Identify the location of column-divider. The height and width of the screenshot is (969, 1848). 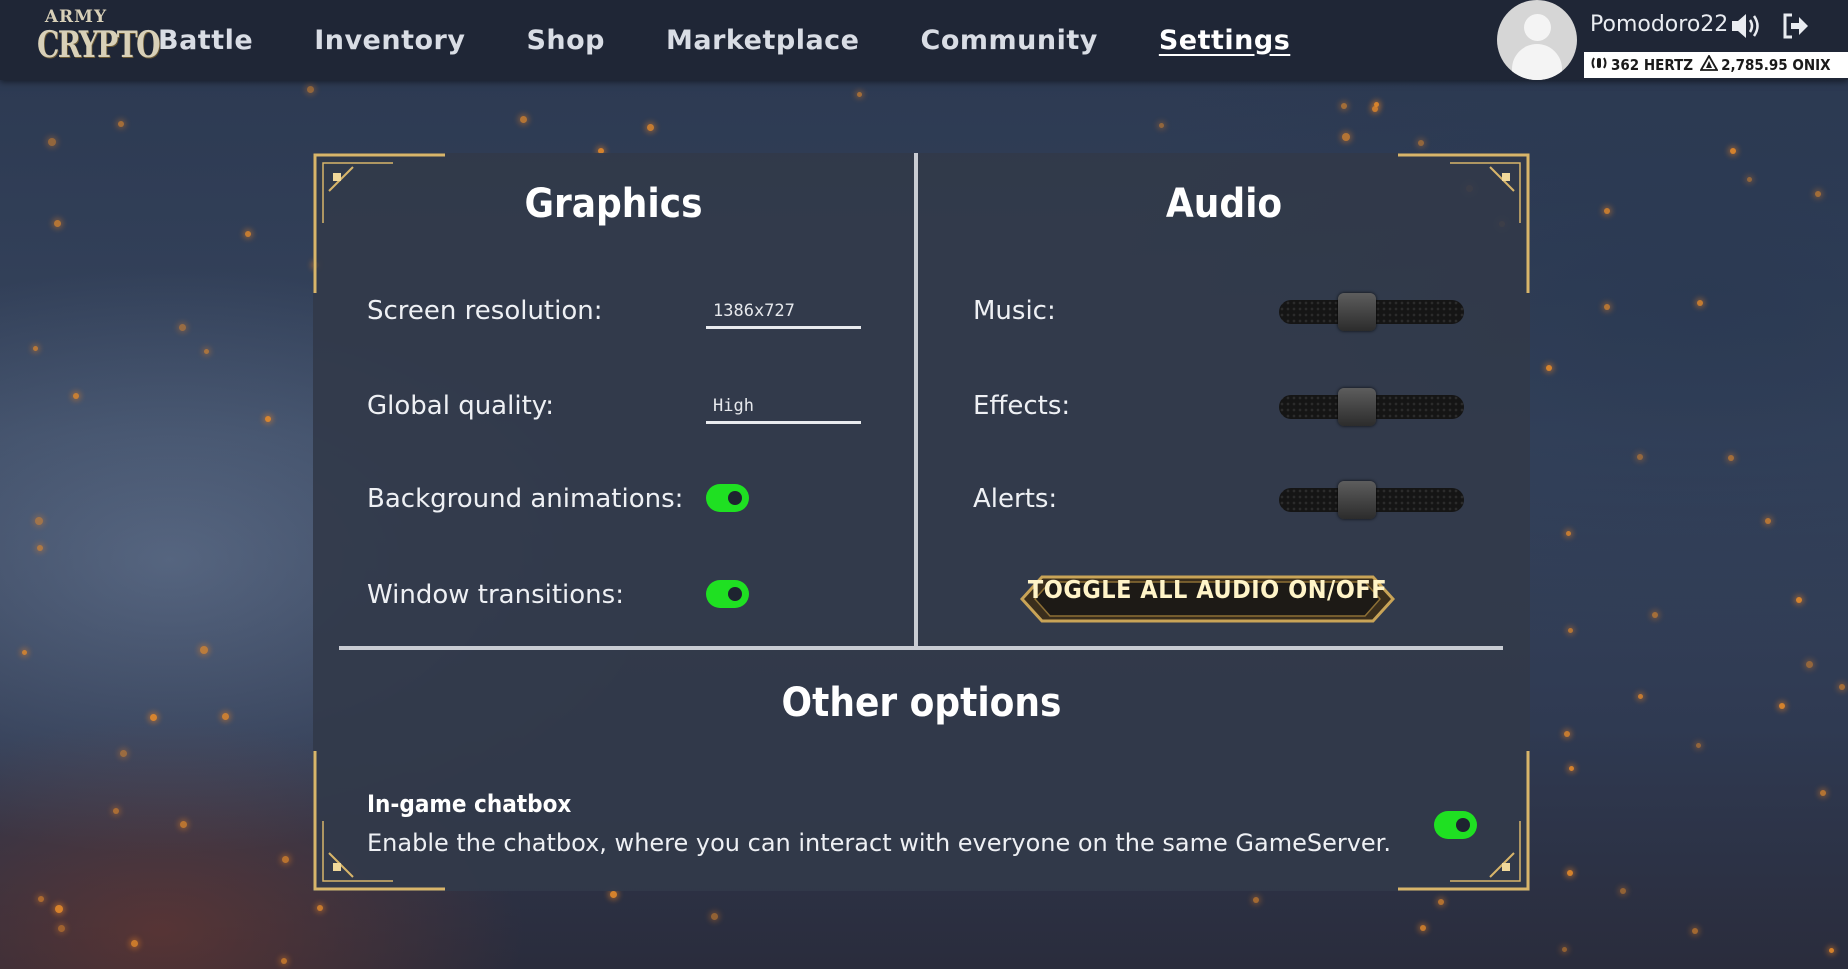
(916, 400).